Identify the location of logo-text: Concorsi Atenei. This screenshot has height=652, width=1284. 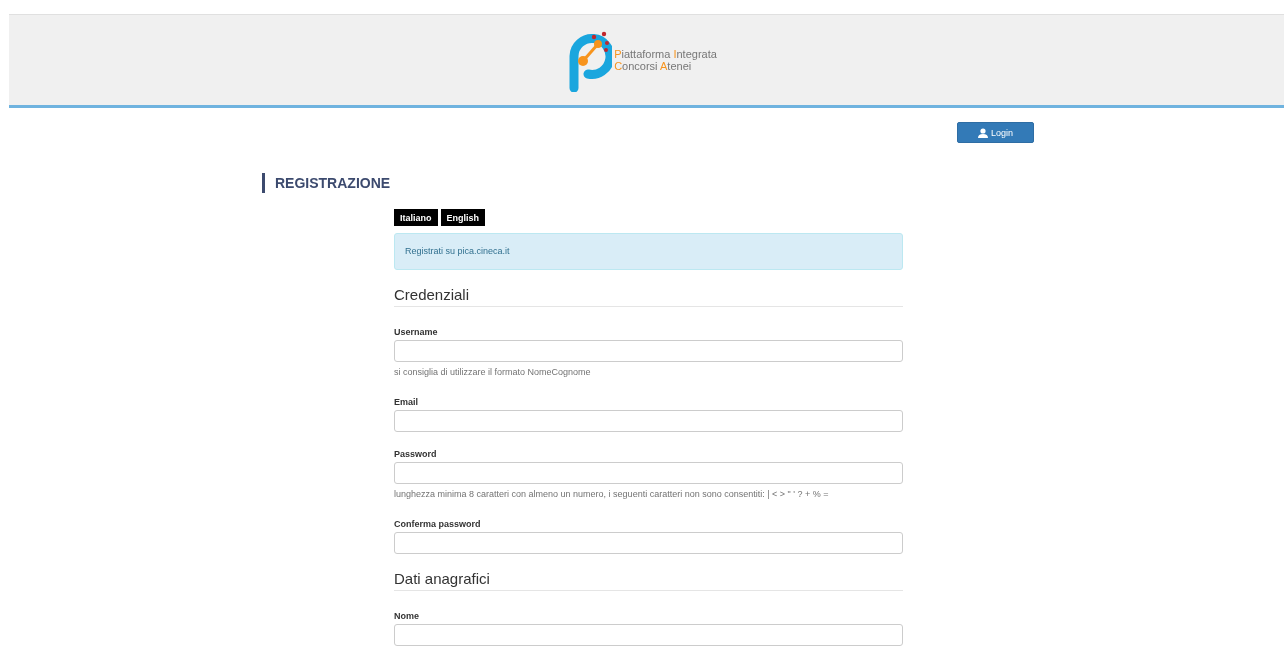
(653, 66).